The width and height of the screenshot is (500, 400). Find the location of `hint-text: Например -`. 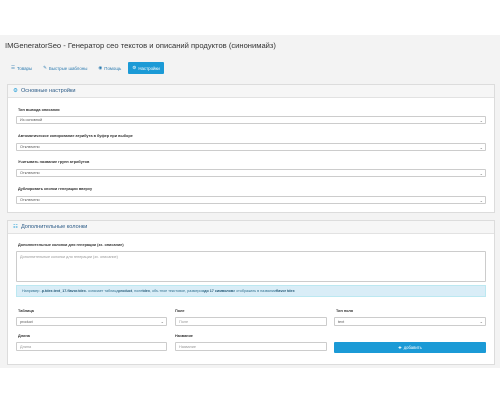

hint-text: Например - is located at coordinates (32, 291).